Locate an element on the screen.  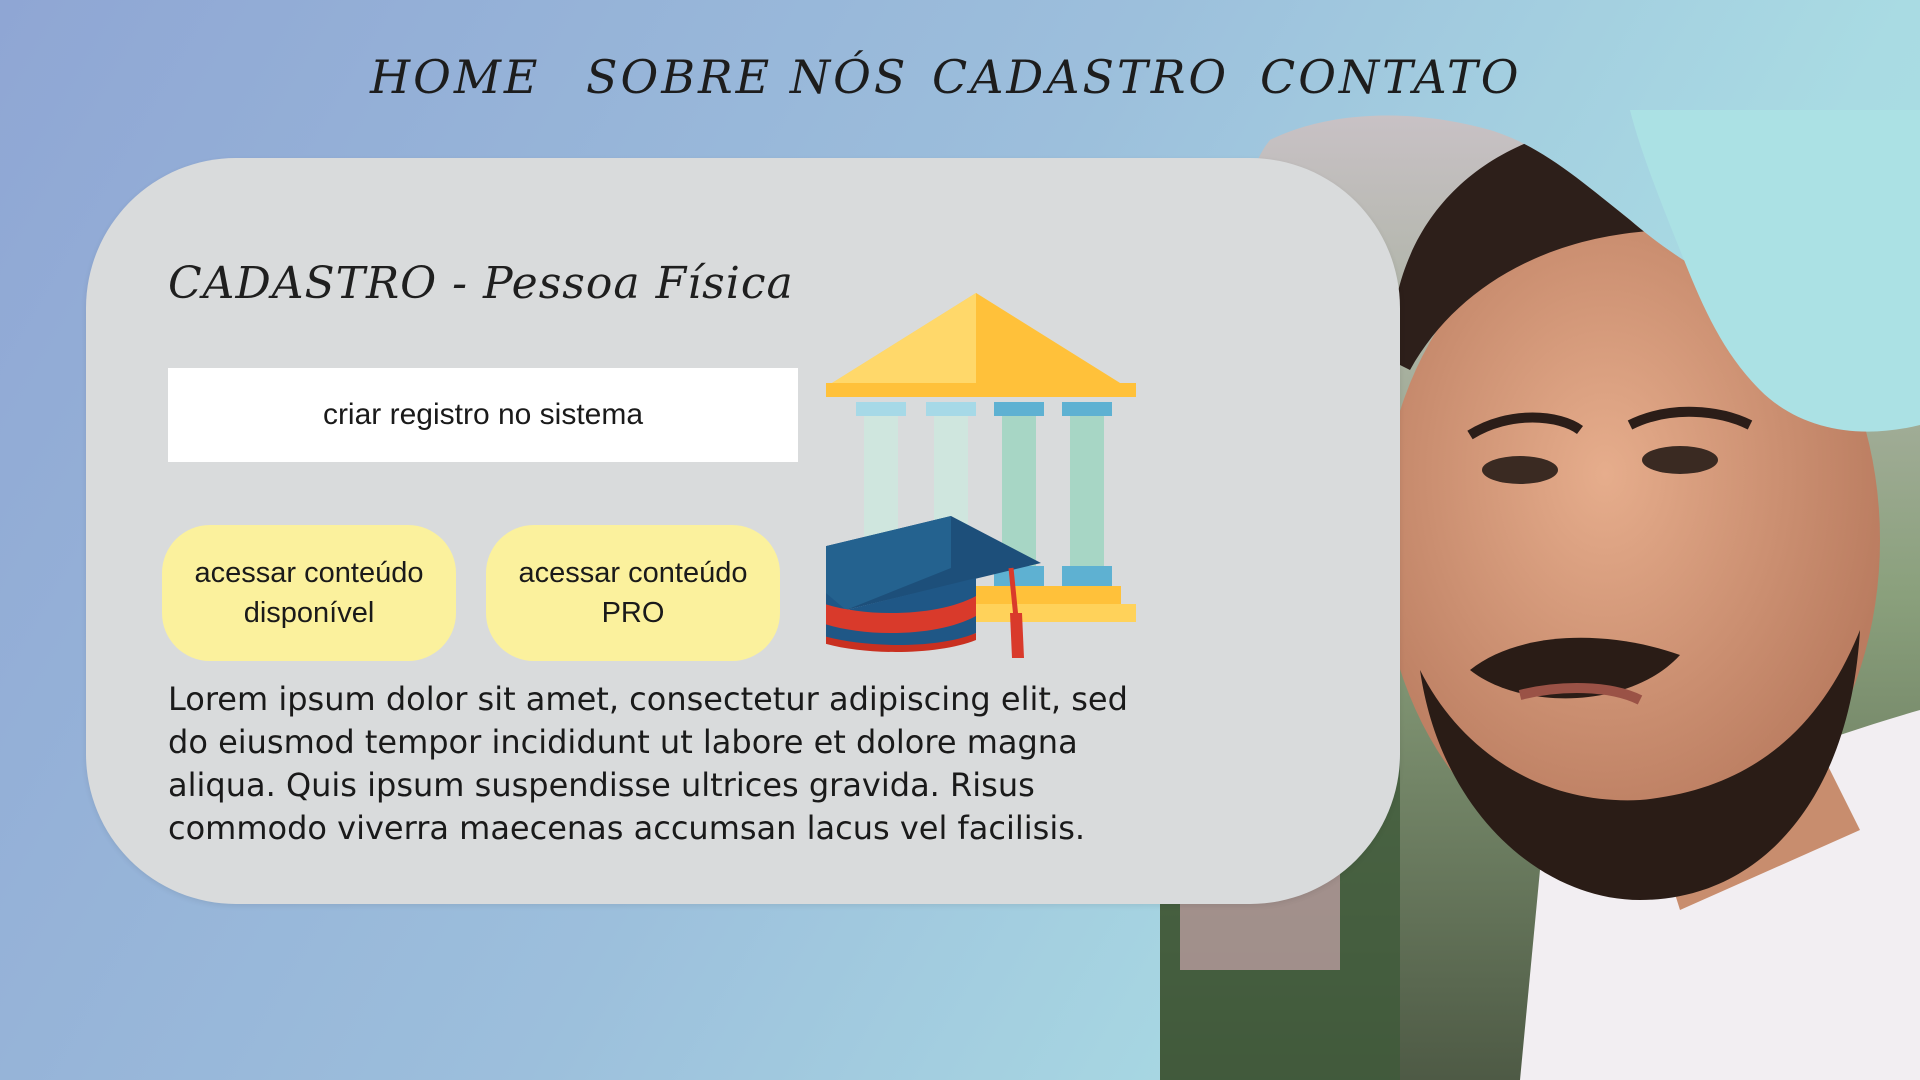
access-available-content-button: acessar conteúdo disponível is located at coordinates (309, 593).